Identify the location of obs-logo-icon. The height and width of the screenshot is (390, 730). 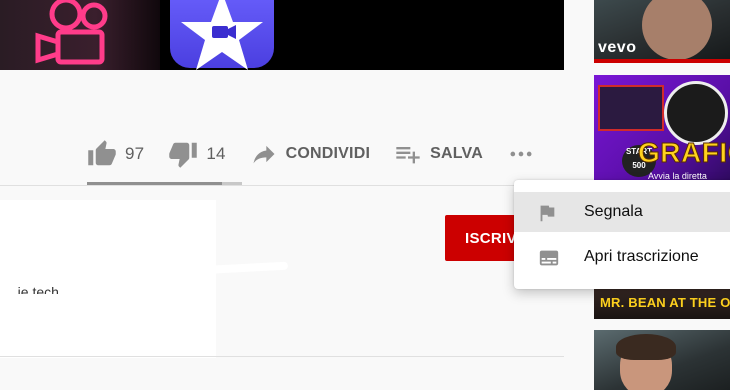
(696, 113).